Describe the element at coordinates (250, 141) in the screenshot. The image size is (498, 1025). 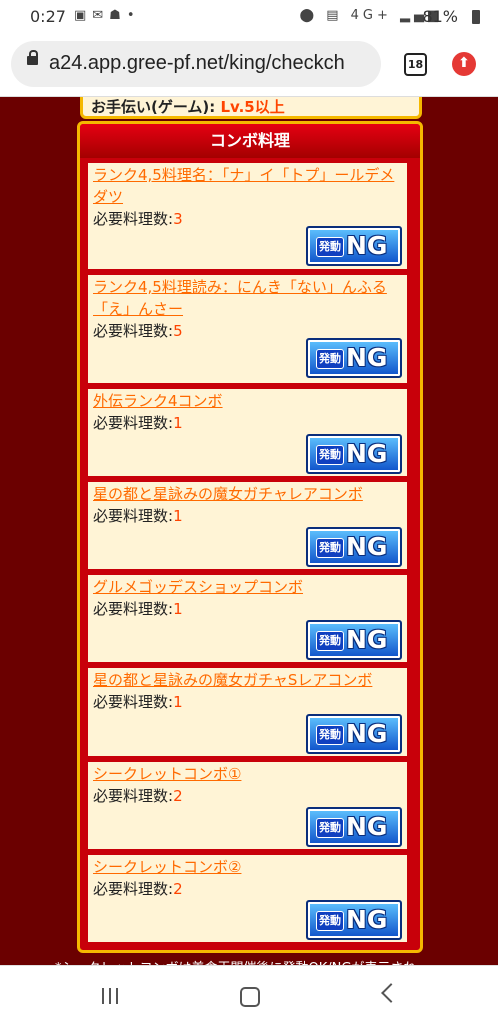
I see `panel-title: コンボ料理` at that location.